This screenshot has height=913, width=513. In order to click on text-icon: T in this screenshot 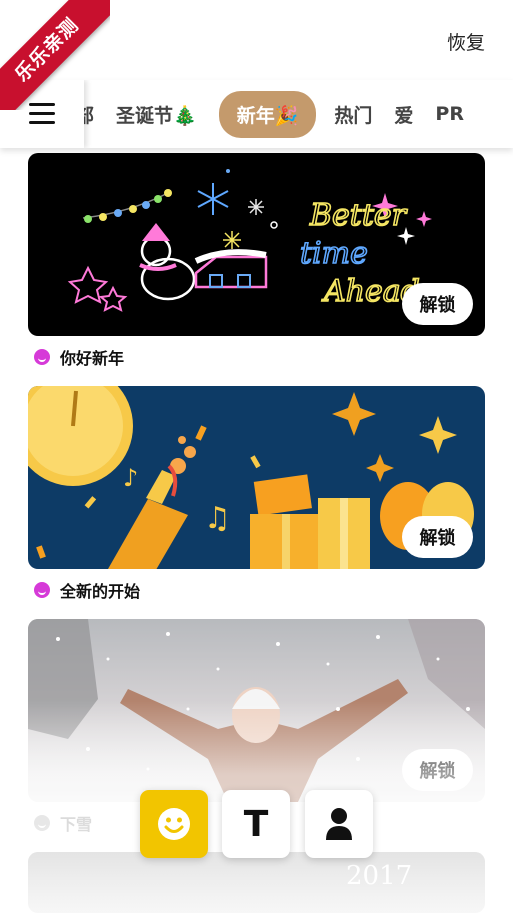, I will do `click(256, 824)`.